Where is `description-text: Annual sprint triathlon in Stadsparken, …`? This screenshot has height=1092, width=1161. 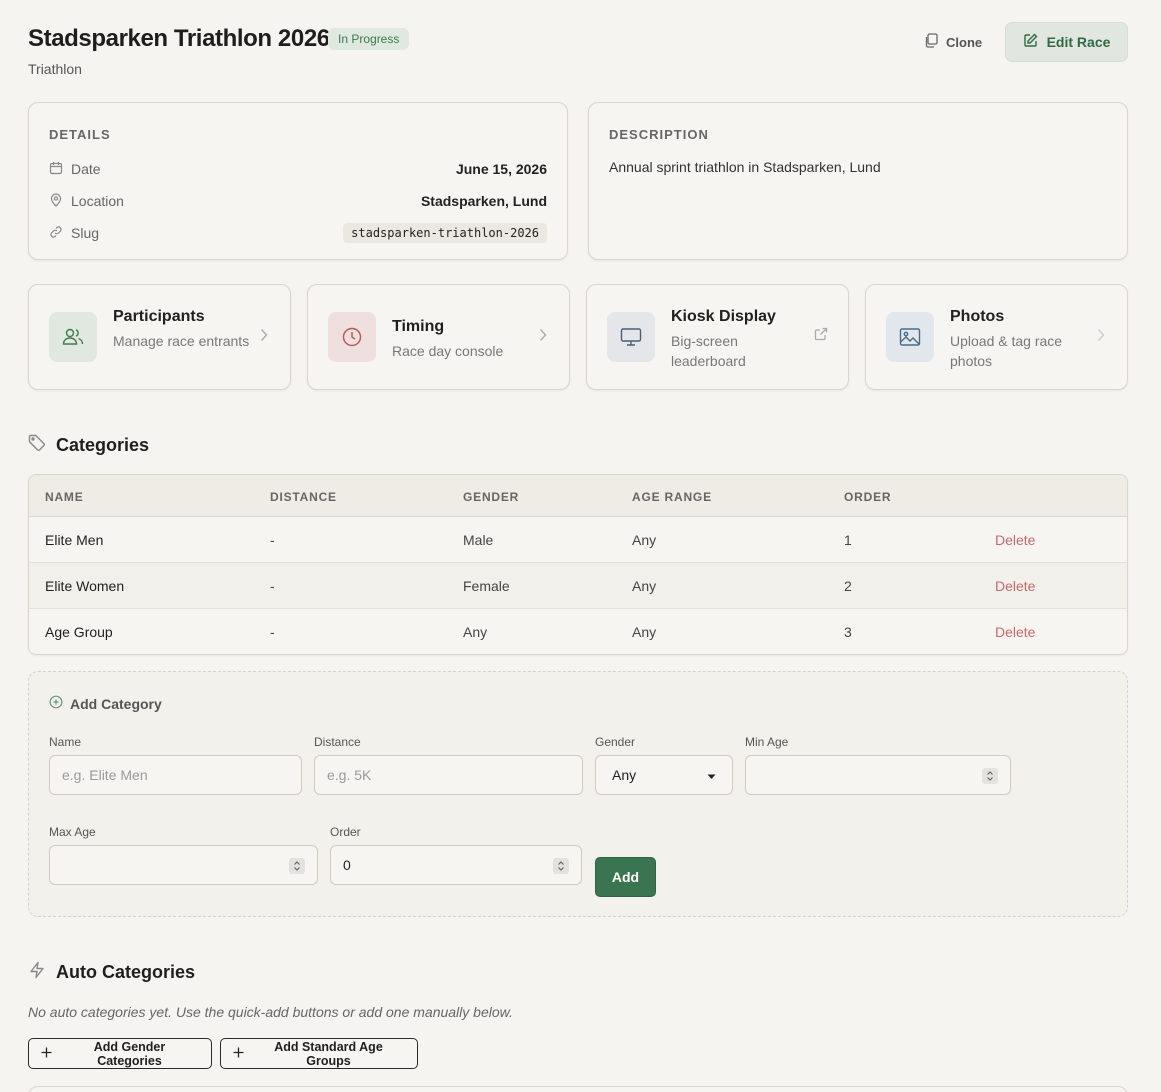
description-text: Annual sprint triathlon in Stadsparken, … is located at coordinates (745, 167).